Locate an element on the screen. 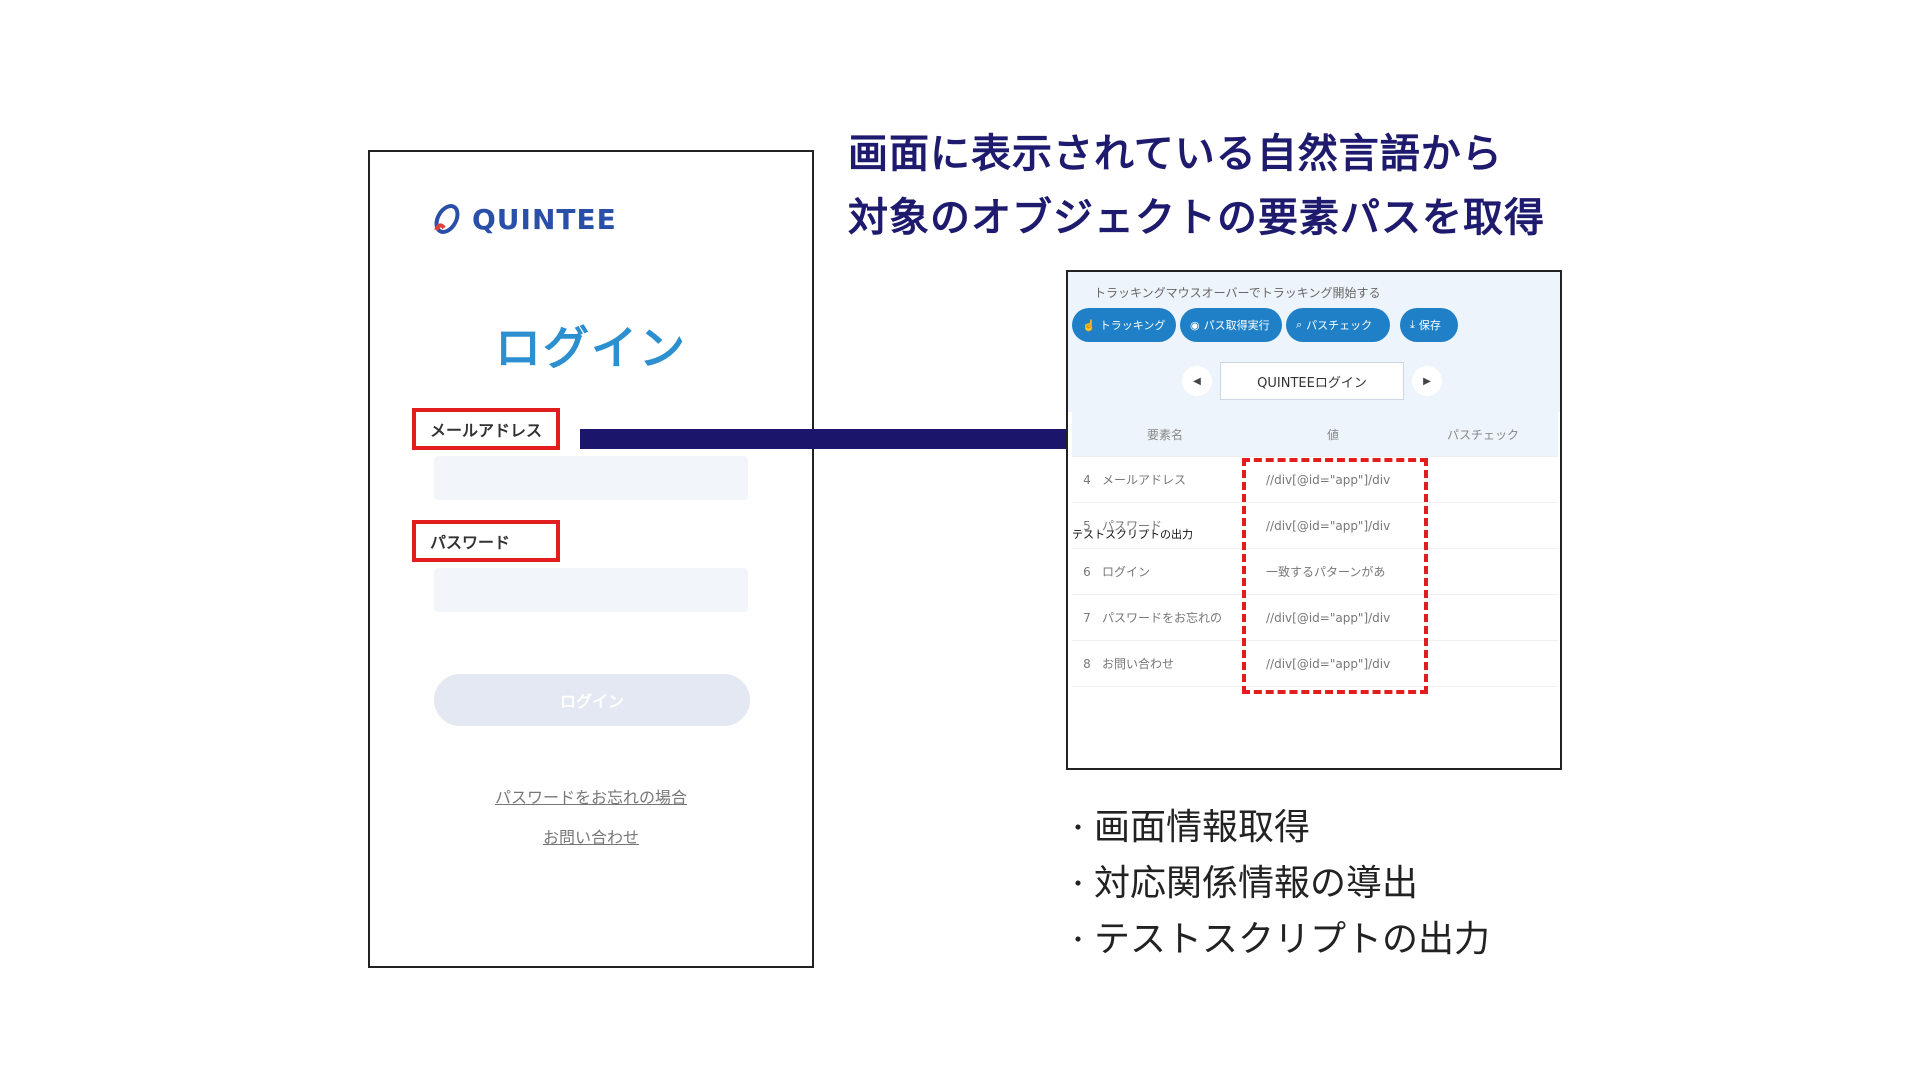 The height and width of the screenshot is (1080, 1920). page-title-box: QUINTEEログイン is located at coordinates (1312, 381).